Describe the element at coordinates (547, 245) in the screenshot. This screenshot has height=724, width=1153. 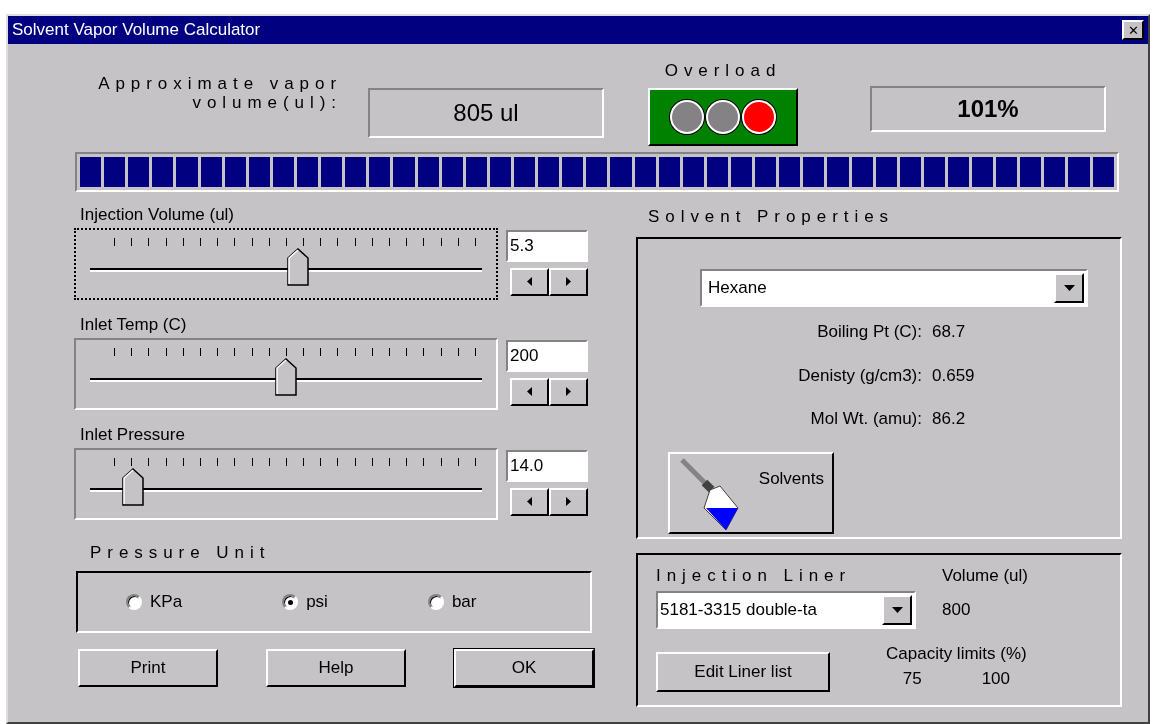
I see `value-field: 5.3` at that location.